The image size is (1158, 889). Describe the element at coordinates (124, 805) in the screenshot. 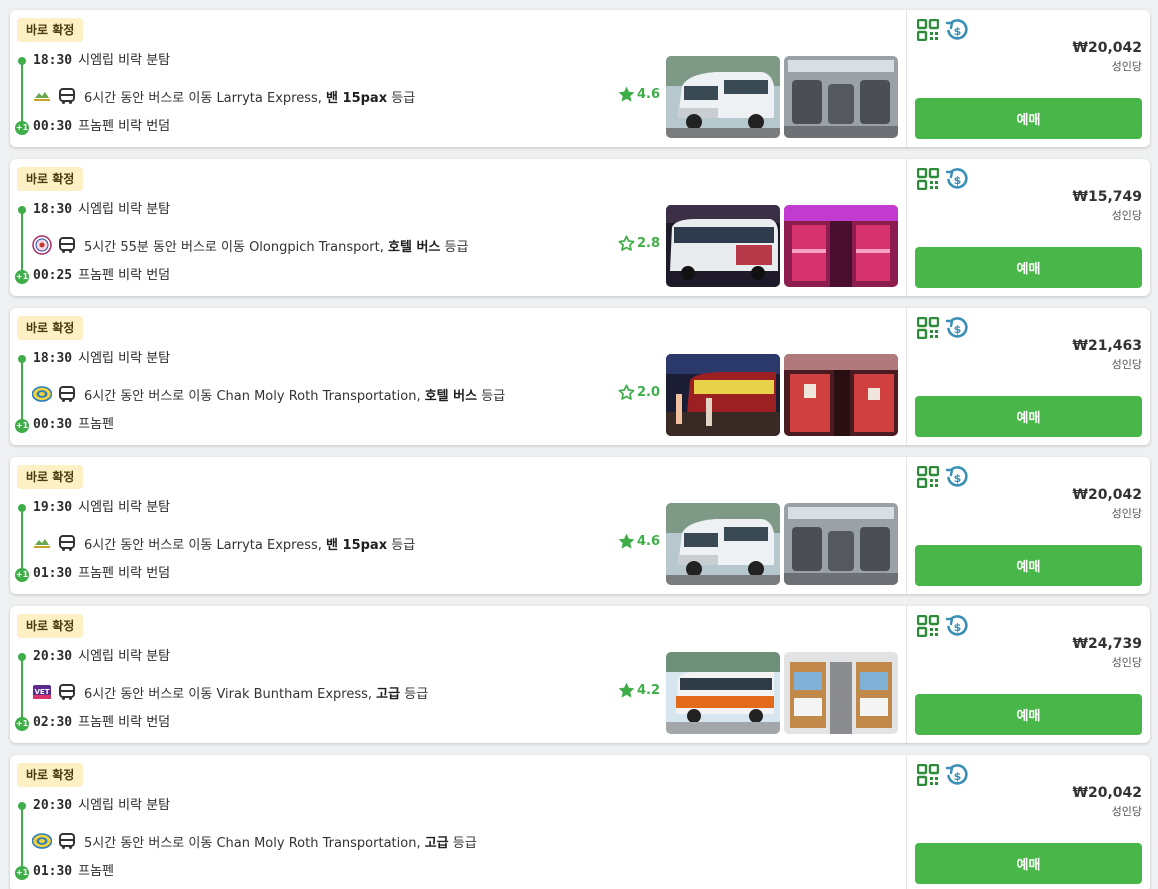

I see `departure-station: 시엠립 비락 분탐` at that location.